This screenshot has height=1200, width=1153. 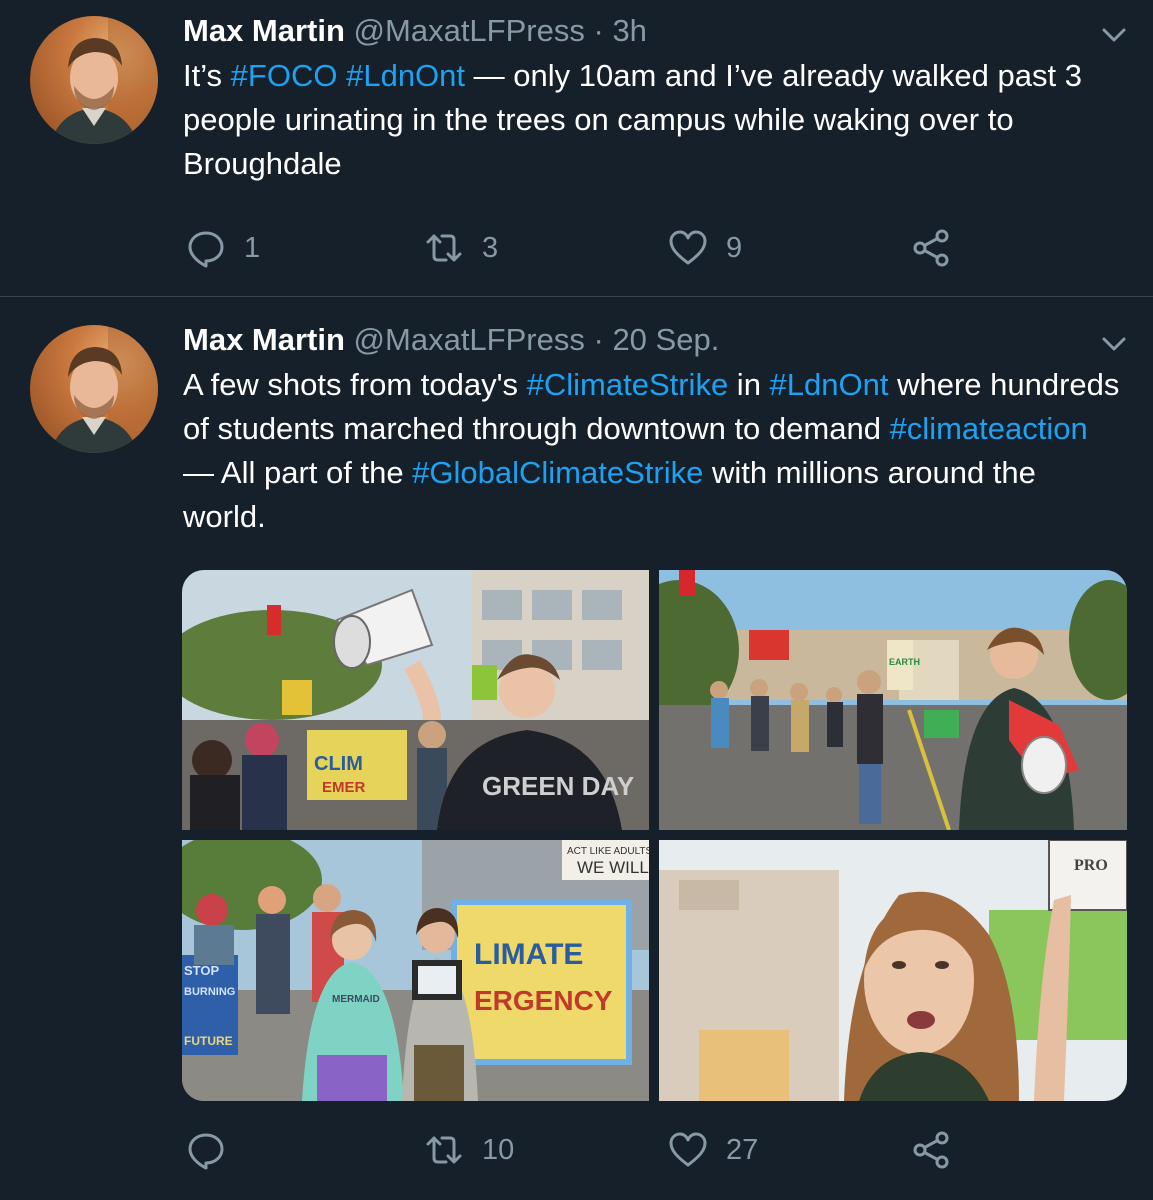 I want to click on sign-text: FUTURE, so click(x=208, y=1041).